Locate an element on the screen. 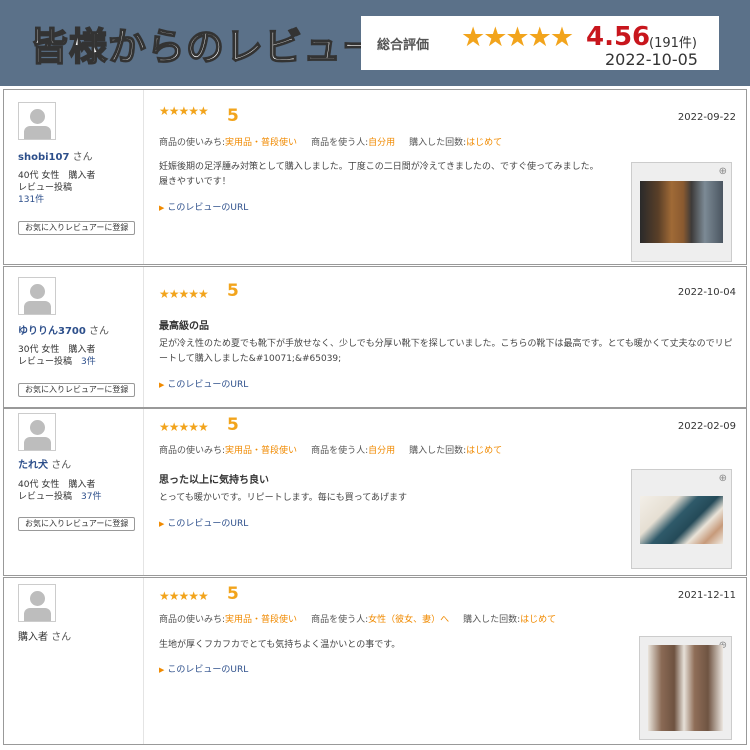  reviewer-name-link: たれ犬 is located at coordinates (33, 465).